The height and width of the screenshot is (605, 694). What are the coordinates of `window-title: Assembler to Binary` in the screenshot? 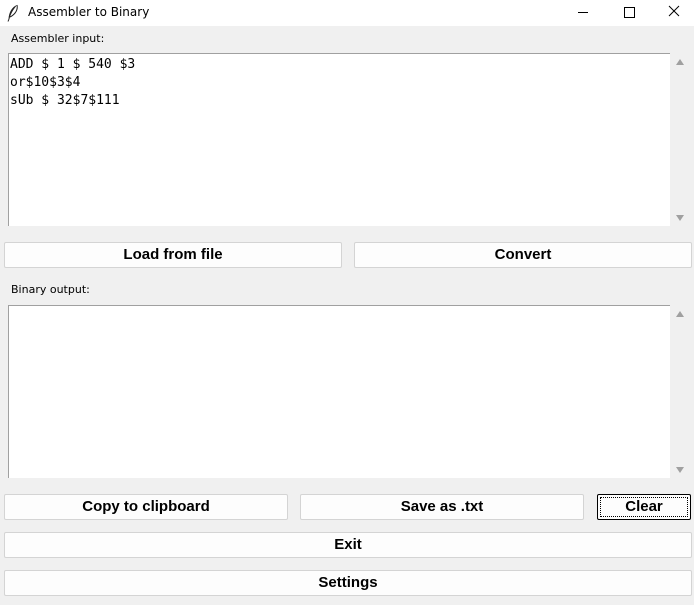 It's located at (89, 12).